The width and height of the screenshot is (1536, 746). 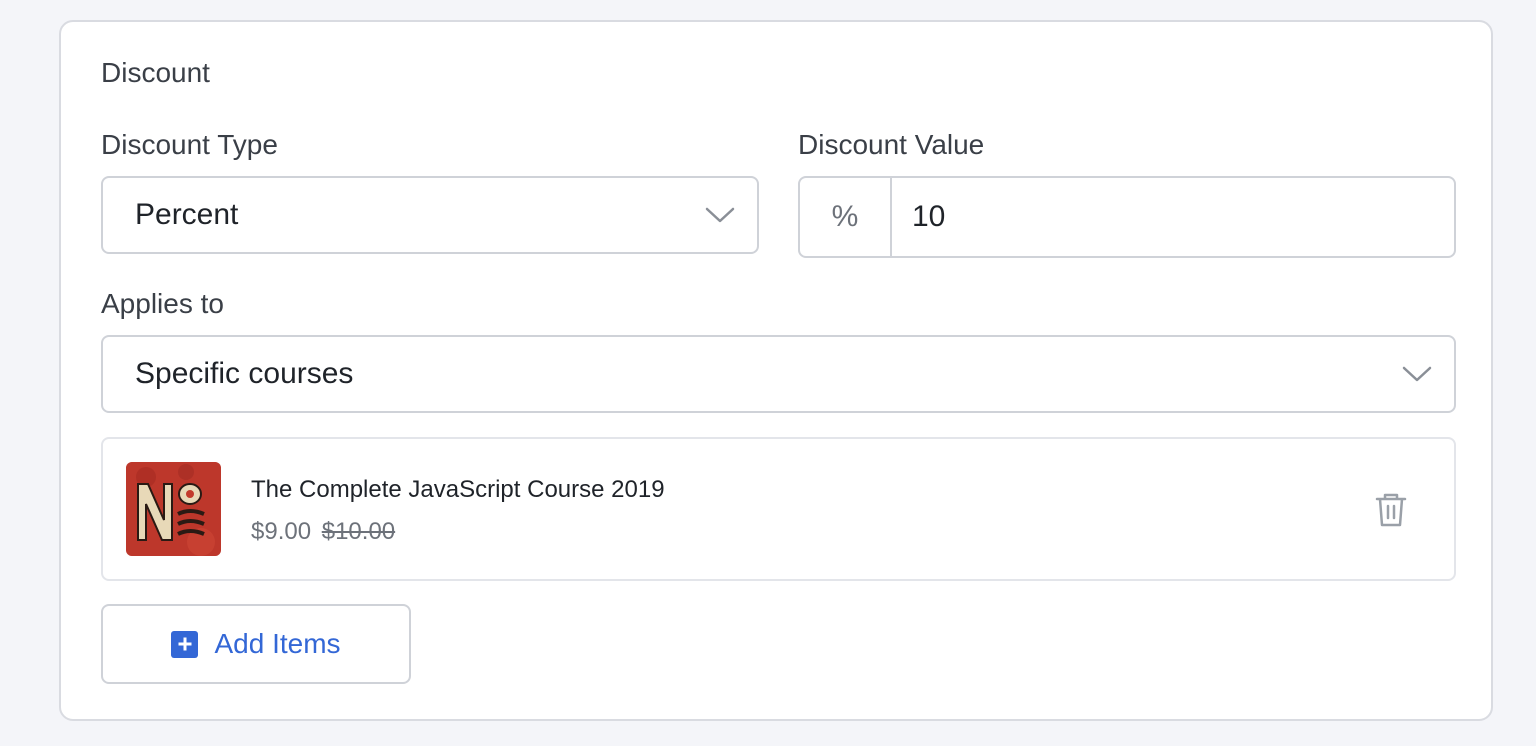 I want to click on applies-to-select: Specific courses, so click(x=778, y=374).